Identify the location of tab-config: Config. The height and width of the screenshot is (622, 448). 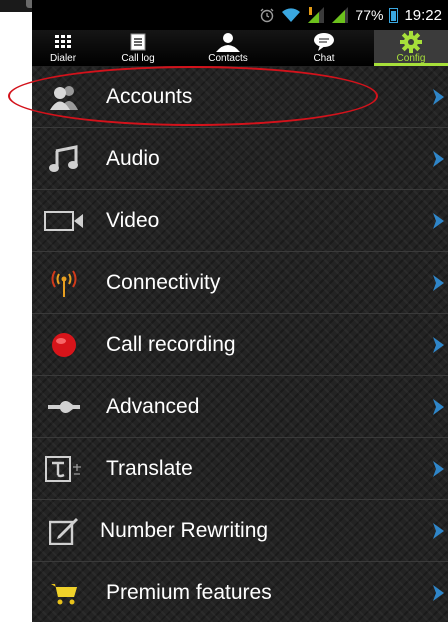
(411, 48).